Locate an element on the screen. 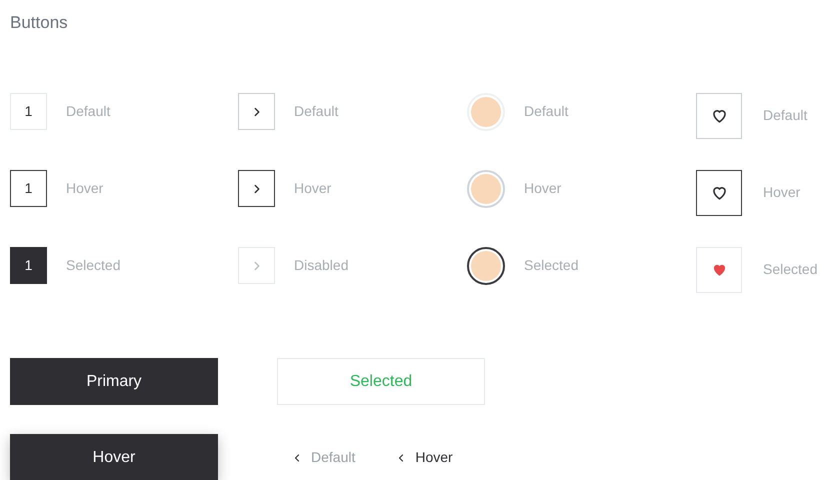  next-button is located at coordinates (256, 188).